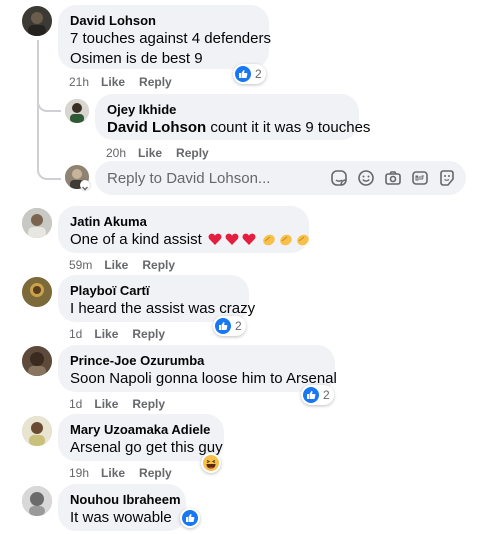 The width and height of the screenshot is (480, 534). What do you see at coordinates (203, 378) in the screenshot?
I see `comment-text: Soon Napoli gonna loose him to Arsenal` at bounding box center [203, 378].